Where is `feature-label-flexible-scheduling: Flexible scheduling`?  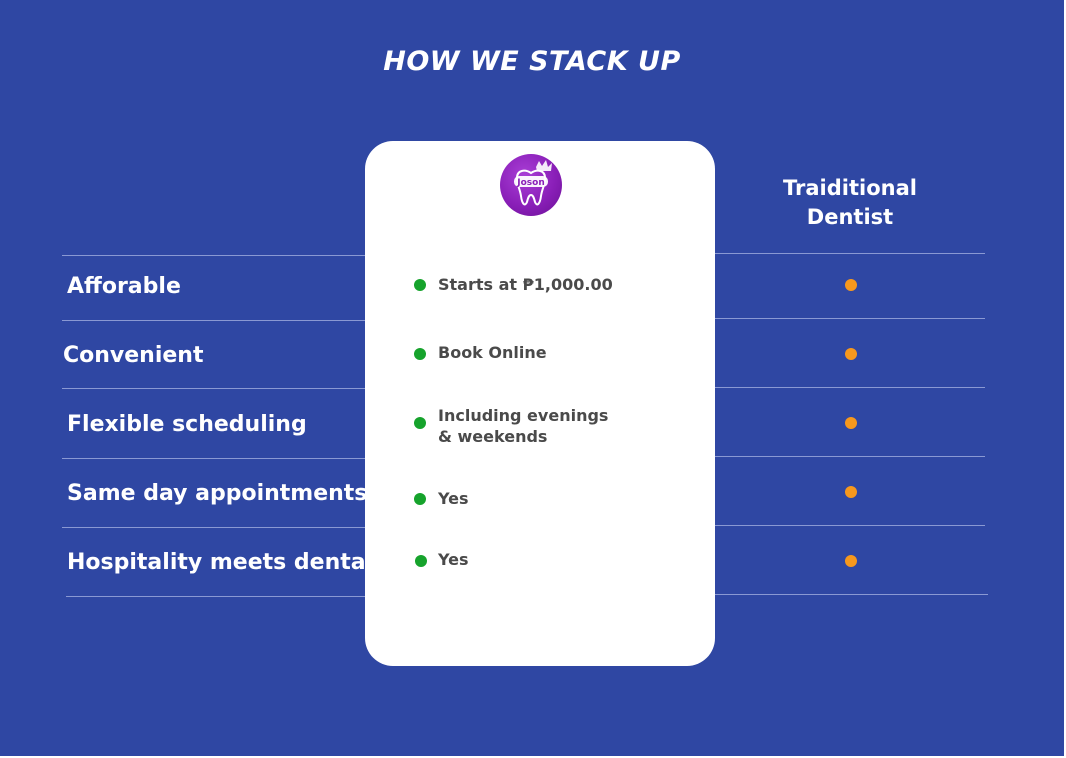
feature-label-flexible-scheduling: Flexible scheduling is located at coordinates (187, 424).